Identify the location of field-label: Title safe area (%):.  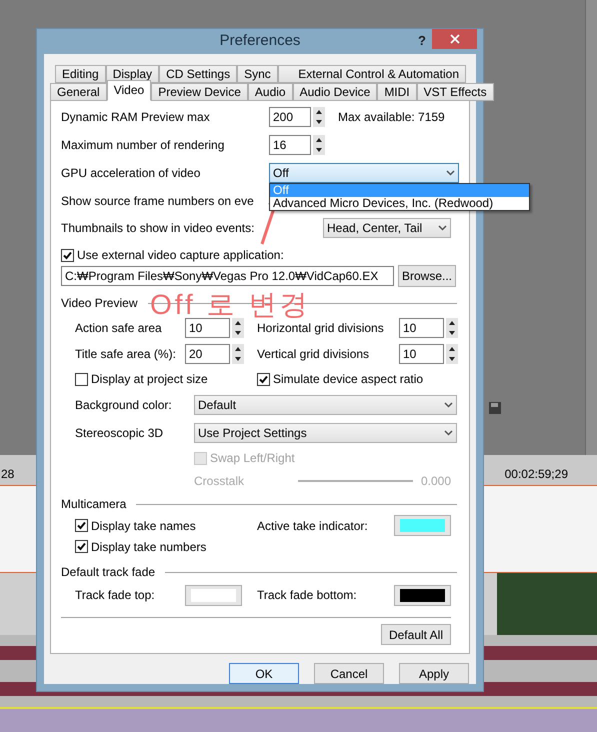
(125, 354).